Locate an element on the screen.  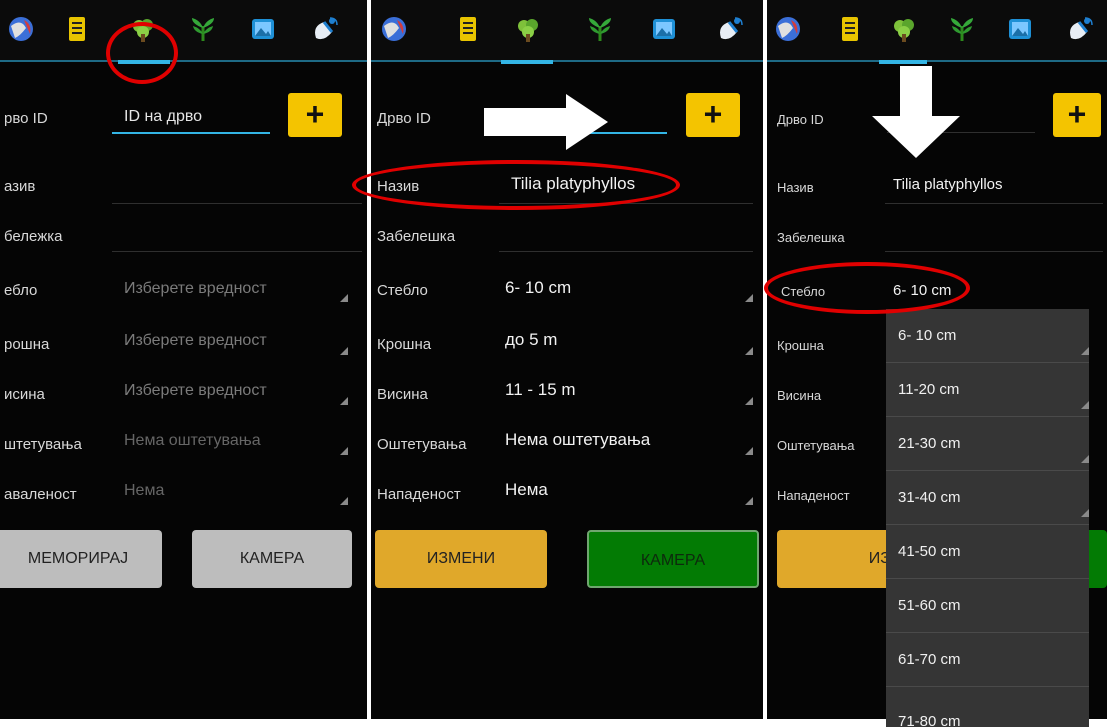
dropdown-option: 41-50 cm is located at coordinates (987, 552).